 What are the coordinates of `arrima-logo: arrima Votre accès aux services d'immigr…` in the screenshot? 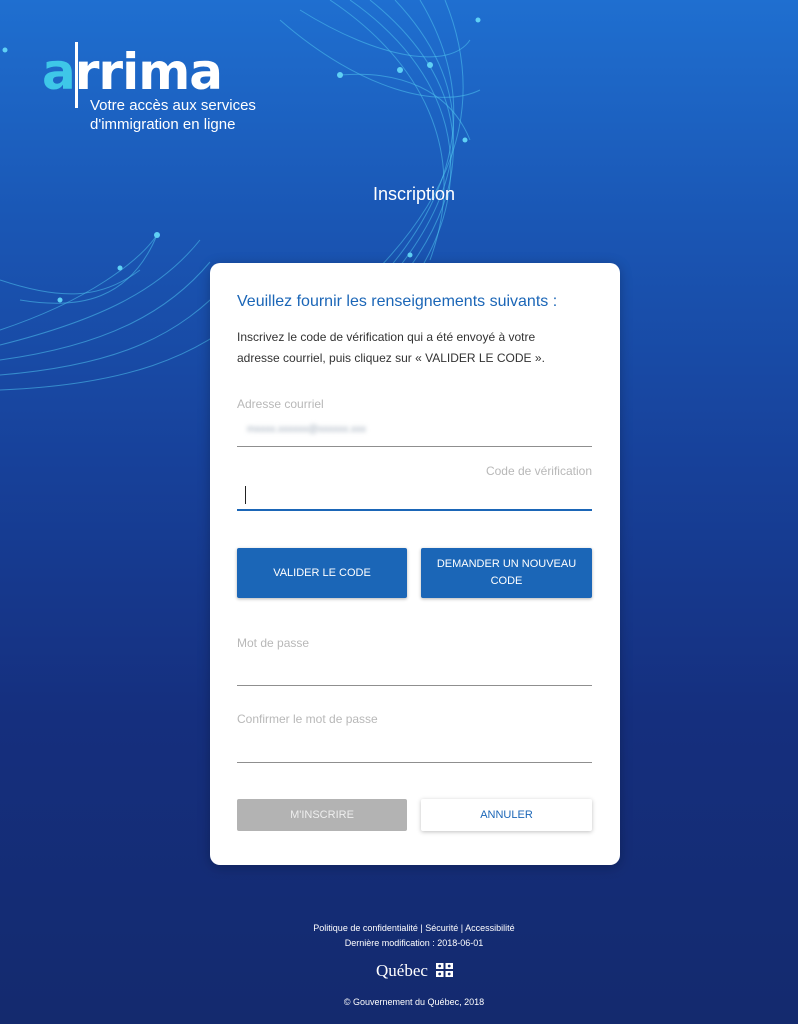 It's located at (149, 87).